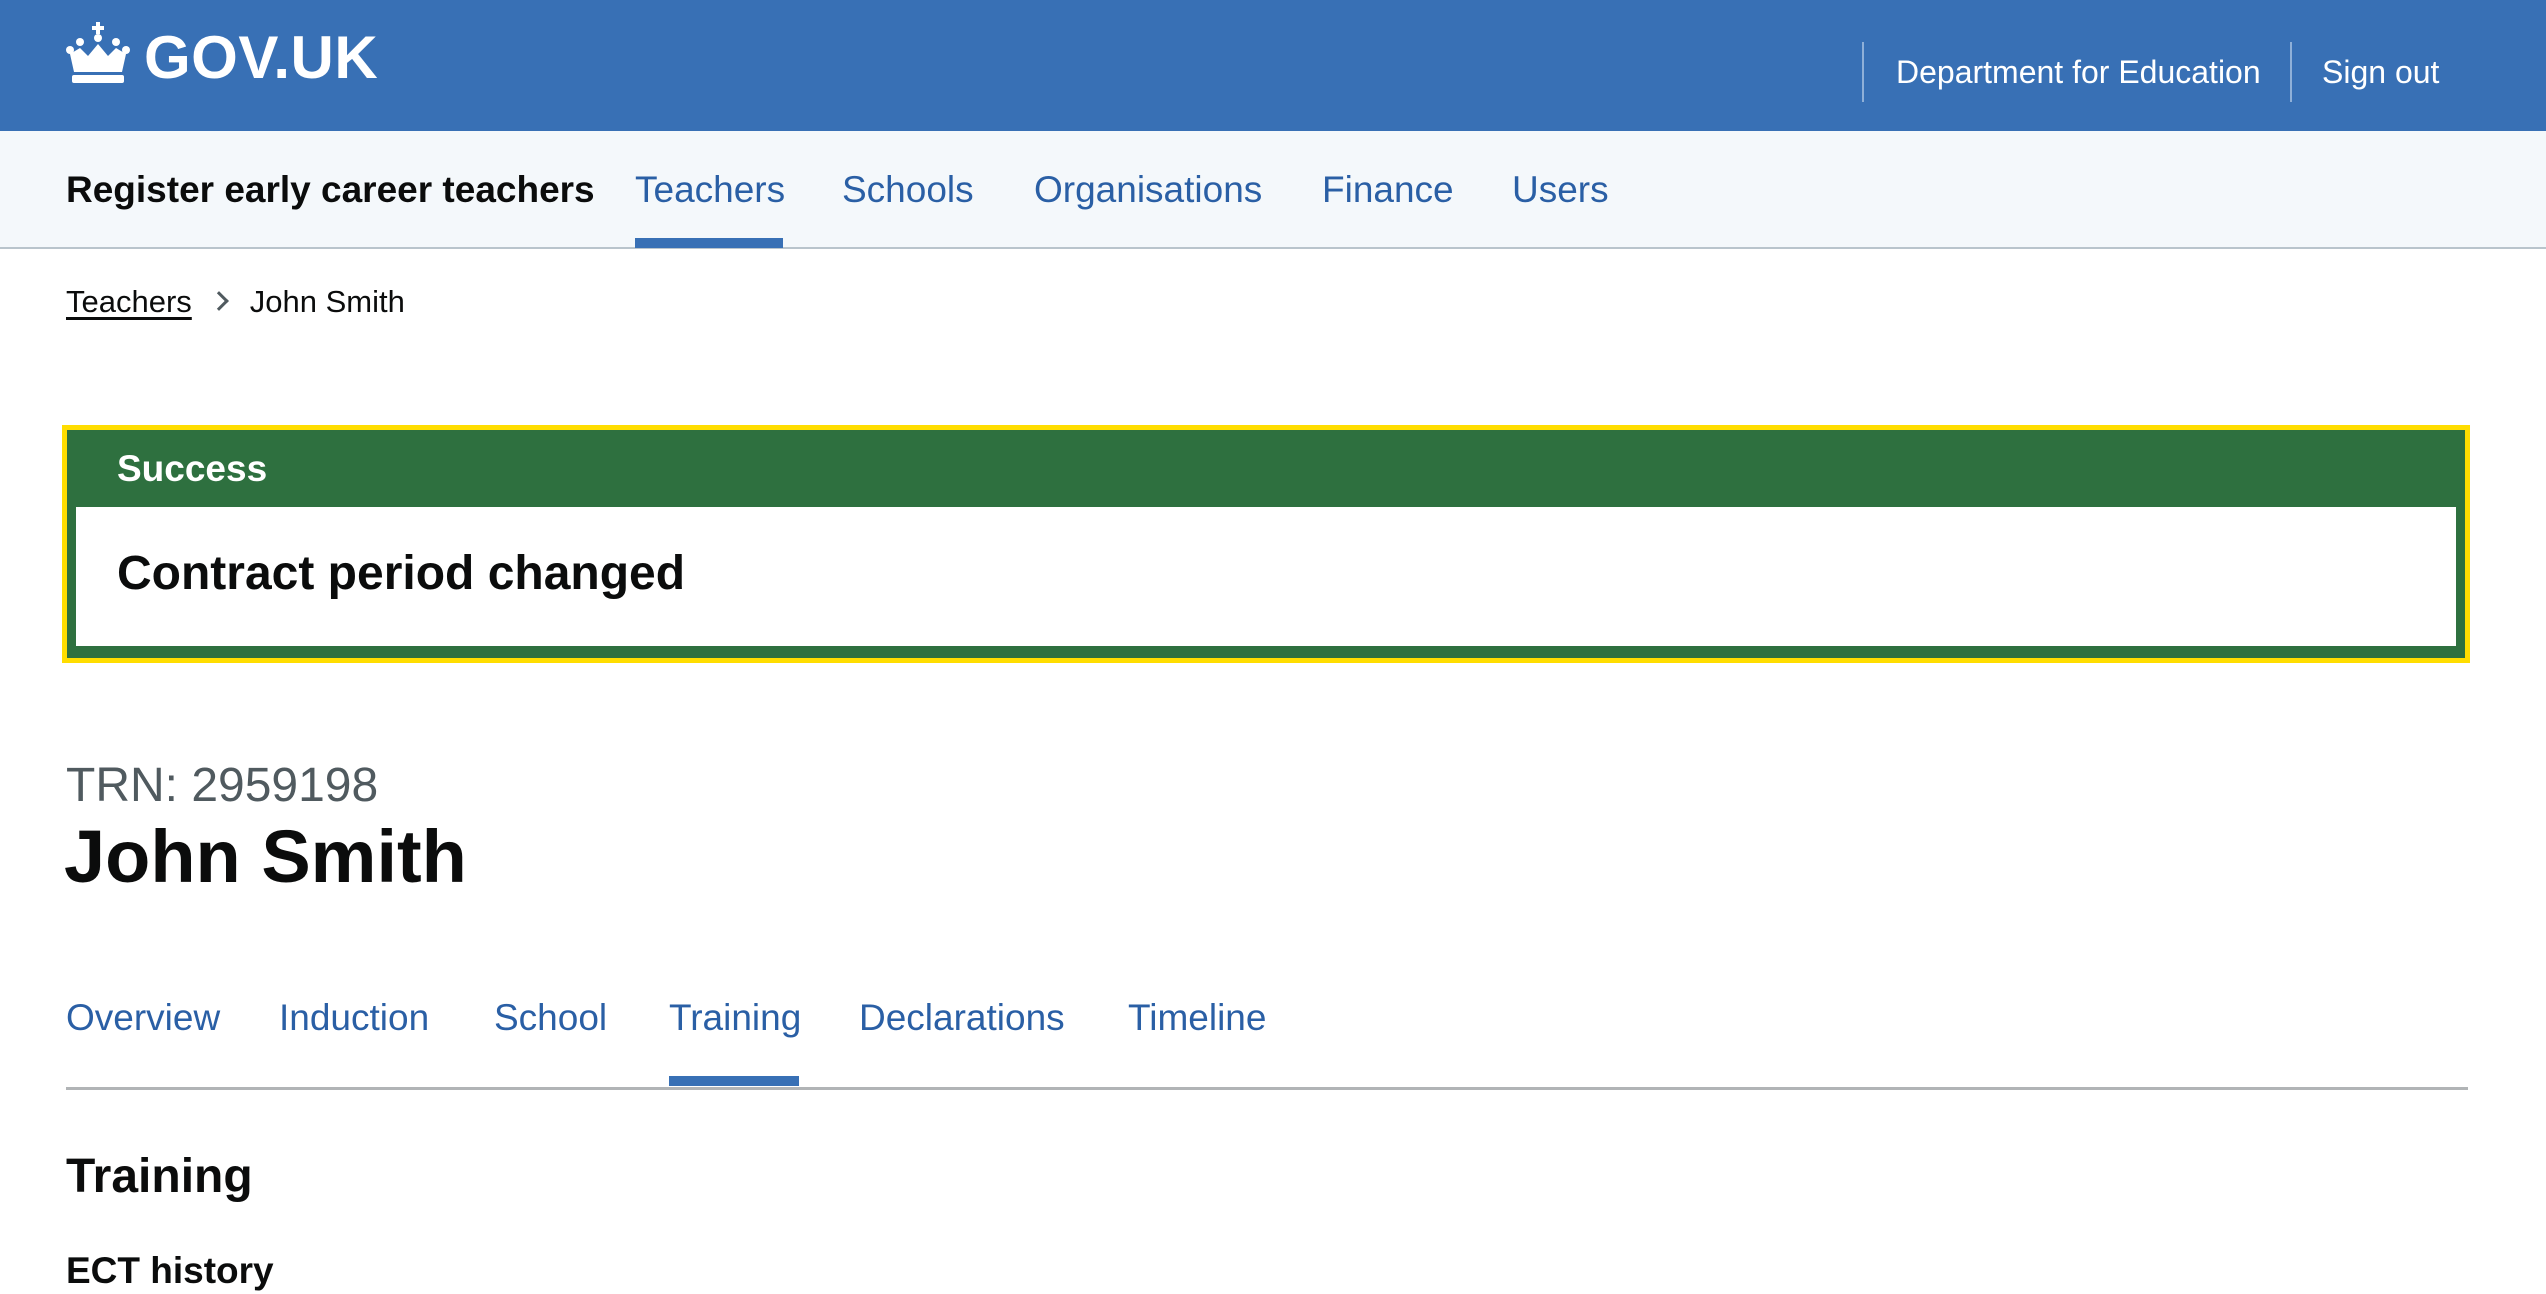 Image resolution: width=2546 pixels, height=1294 pixels. Describe the element at coordinates (1197, 1018) in the screenshot. I see `tab-timeline: Timeline` at that location.